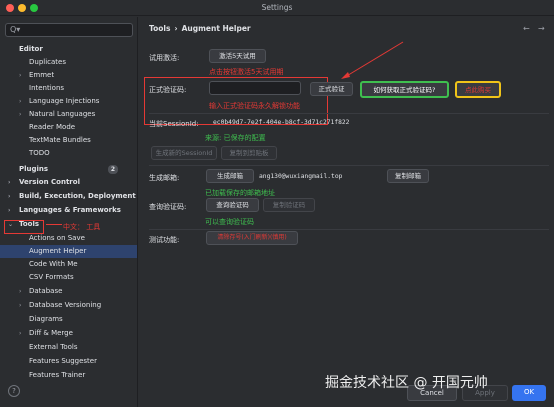 The height and width of the screenshot is (407, 554). What do you see at coordinates (64, 101) in the screenshot?
I see `sidebar-item-label: Language Injections` at bounding box center [64, 101].